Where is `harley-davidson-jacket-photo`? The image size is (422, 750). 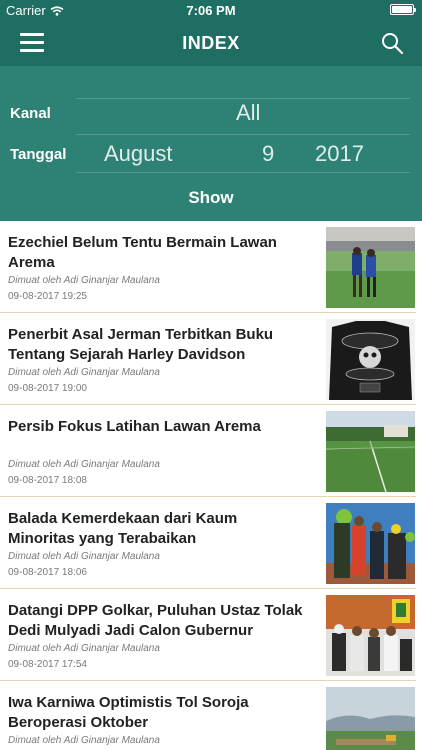 harley-davidson-jacket-photo is located at coordinates (370, 359).